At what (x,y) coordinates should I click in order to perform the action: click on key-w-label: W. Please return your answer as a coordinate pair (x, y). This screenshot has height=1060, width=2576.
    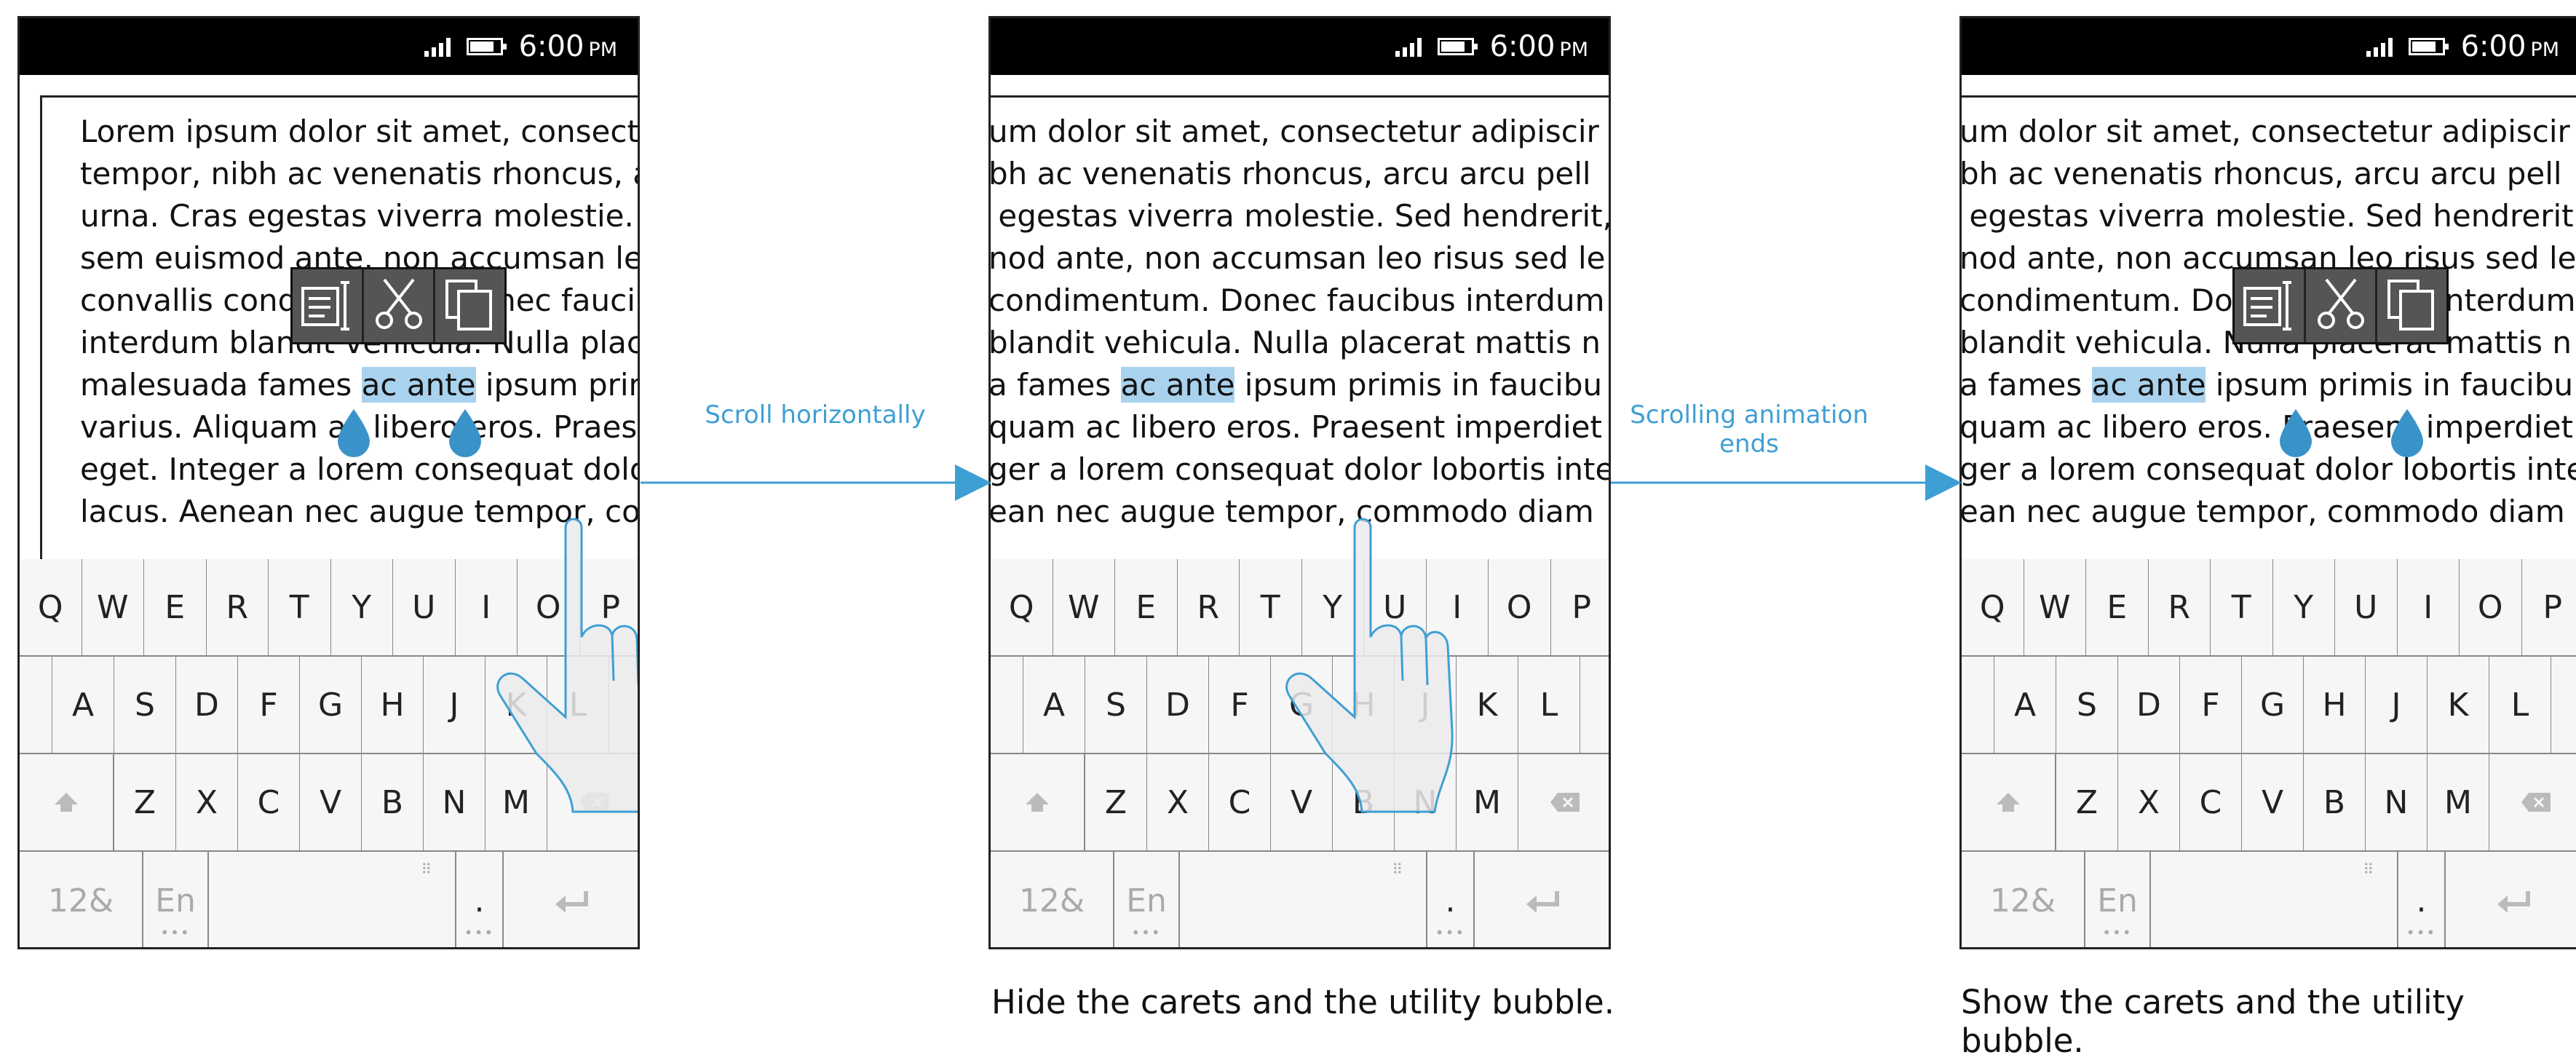
    Looking at the image, I should click on (113, 607).